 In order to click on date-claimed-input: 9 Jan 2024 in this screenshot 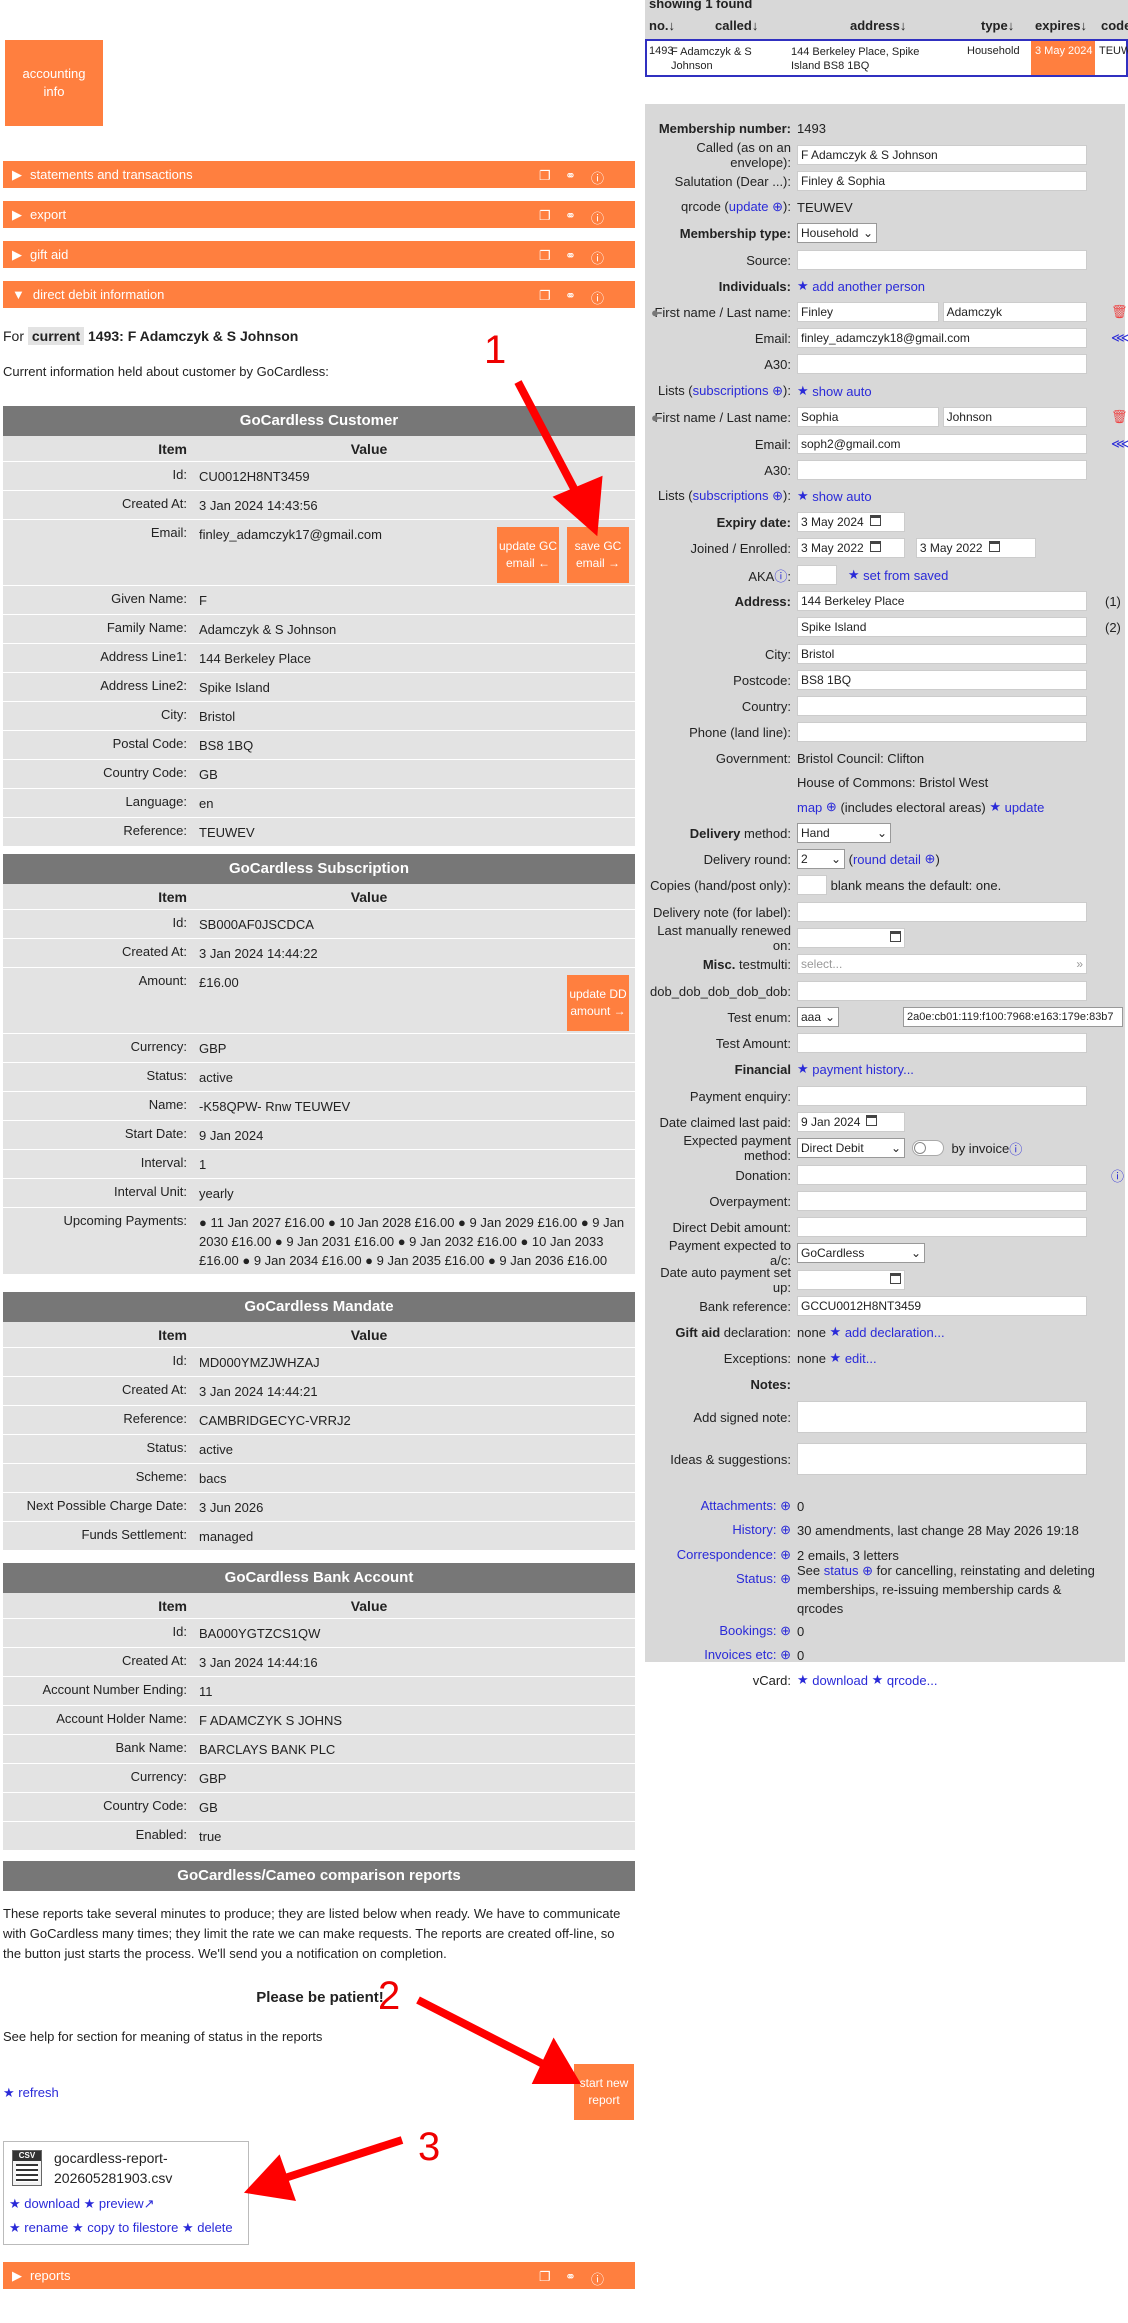, I will do `click(851, 1122)`.